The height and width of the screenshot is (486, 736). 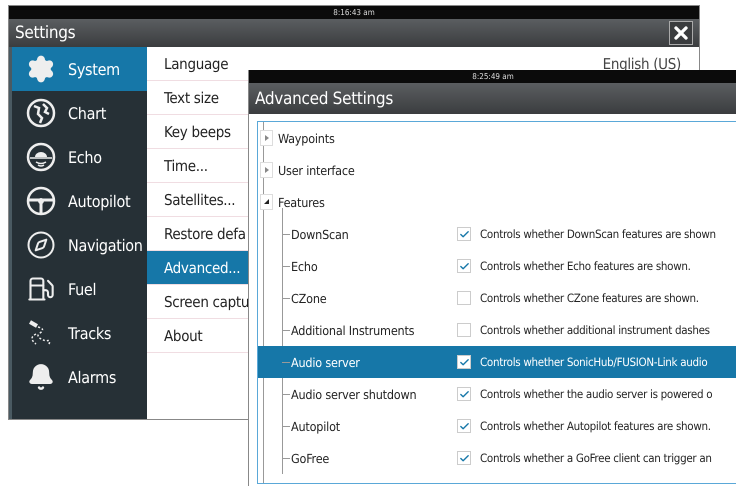 I want to click on feature-label: Audio server shutdown, so click(x=353, y=394).